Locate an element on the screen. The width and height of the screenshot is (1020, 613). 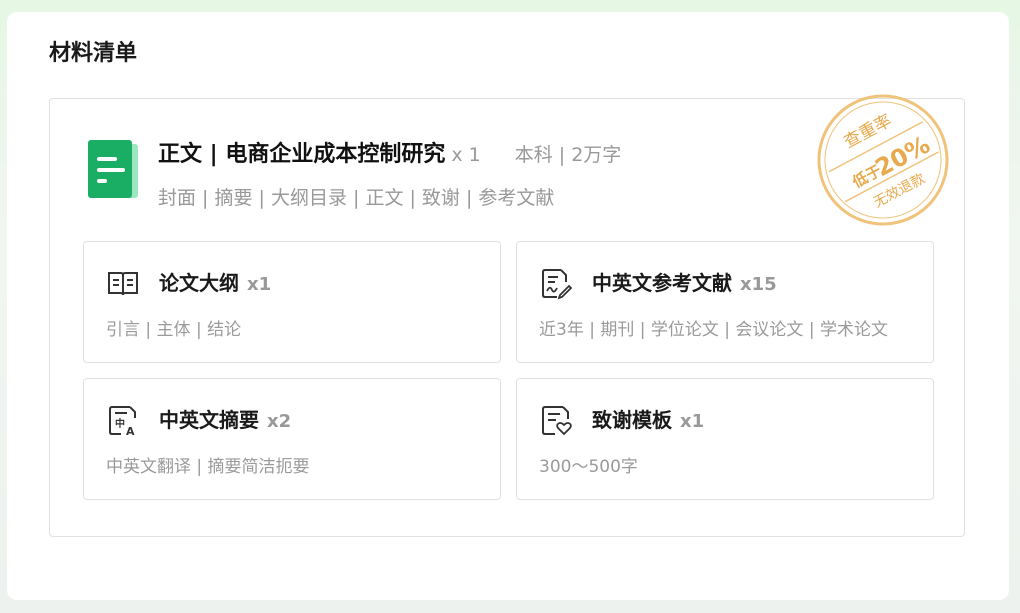
item-head: 论文大纲 x1 is located at coordinates (215, 284).